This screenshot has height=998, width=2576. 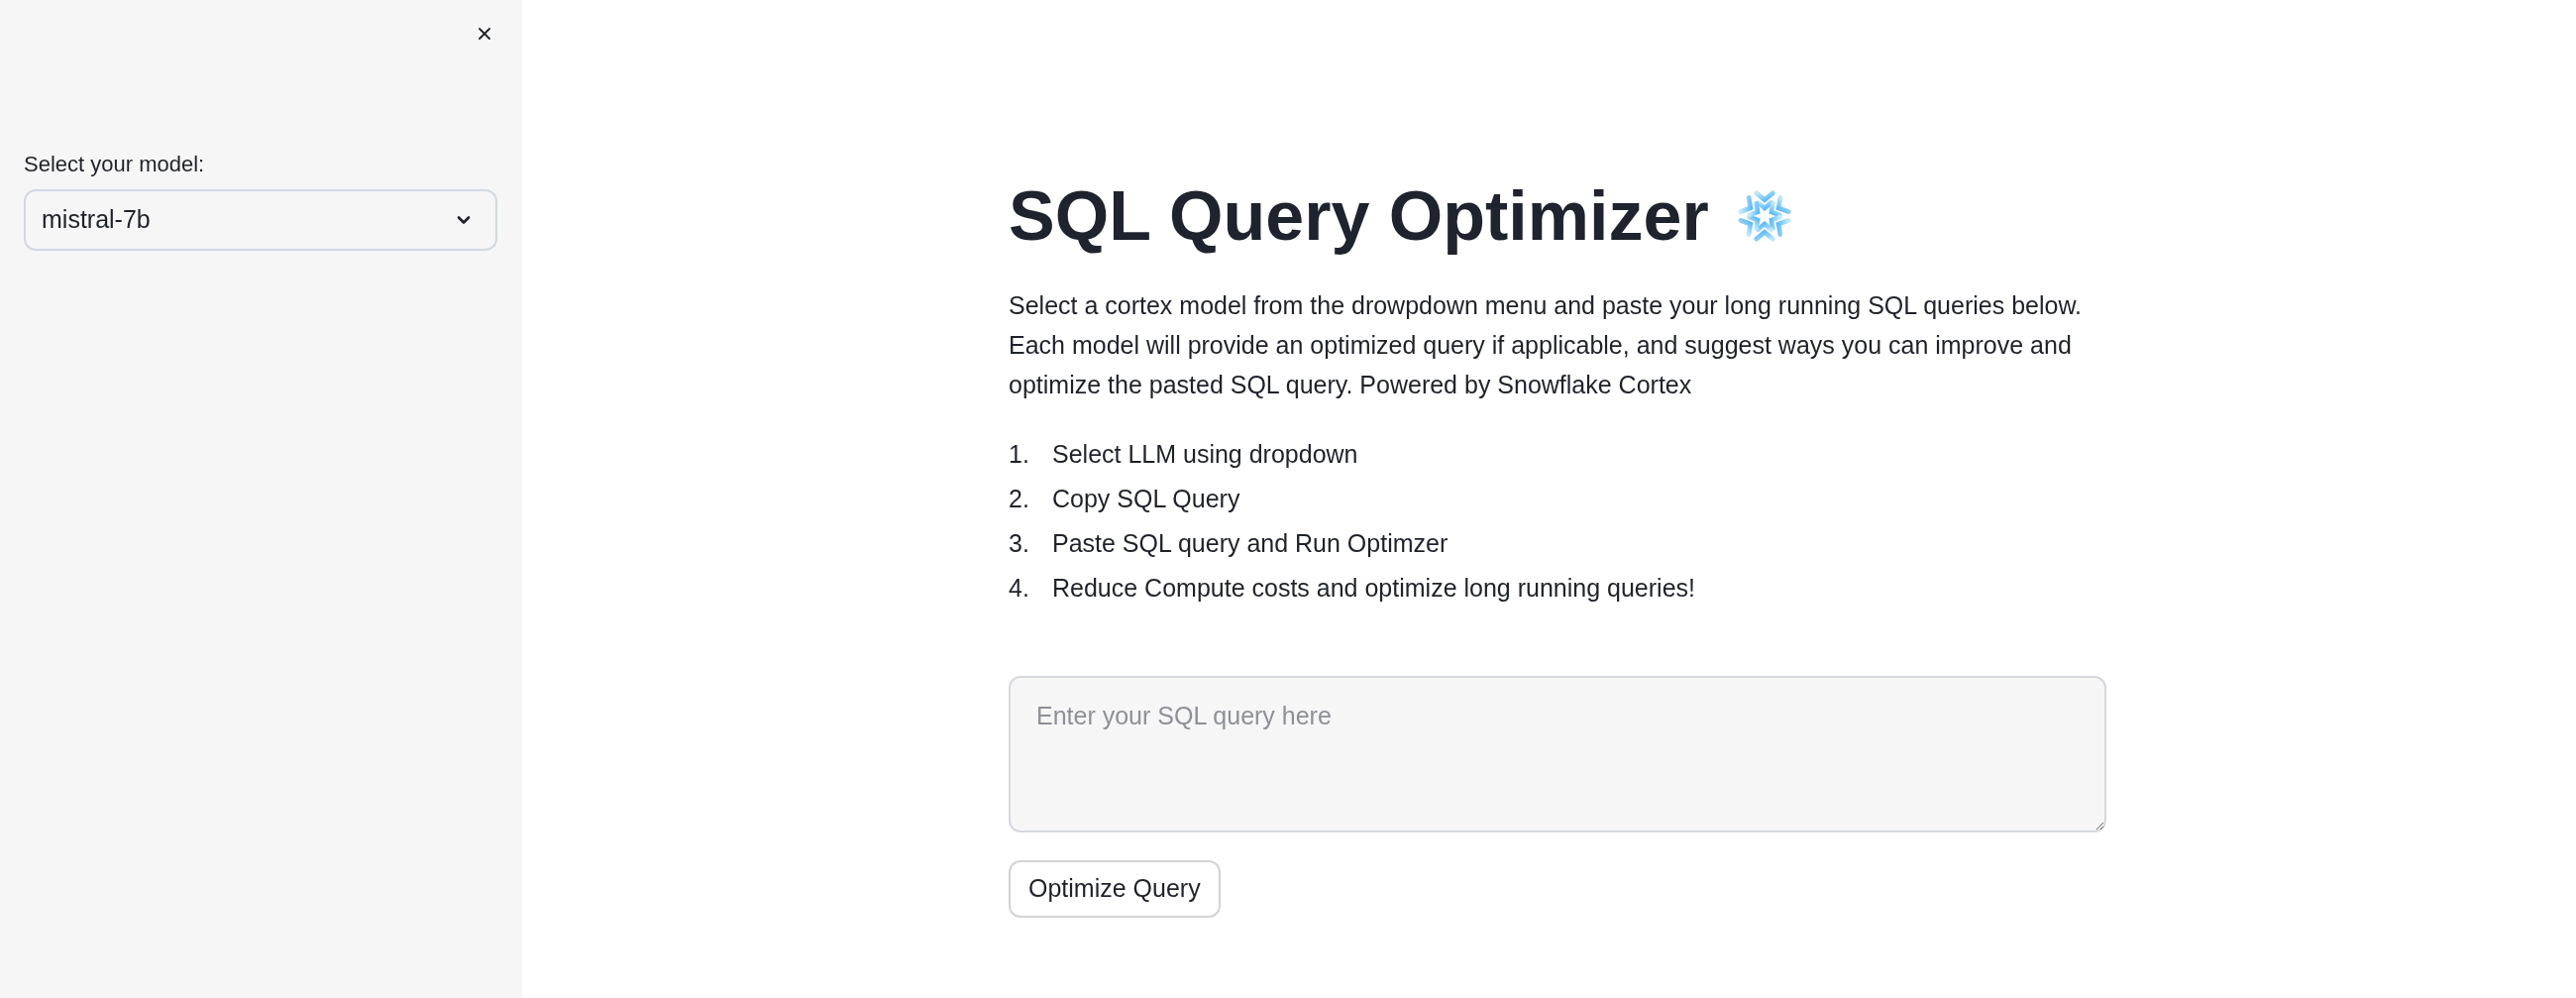 I want to click on description-text: Select a cortex model from the drowpdown menu and paste your long running SQL queries below. Each model will provide an optimized query if applicable, and suggest ways you can improve and optimize the pasted SQL query. Powered by Snowflake Cortex, so click(x=1547, y=345).